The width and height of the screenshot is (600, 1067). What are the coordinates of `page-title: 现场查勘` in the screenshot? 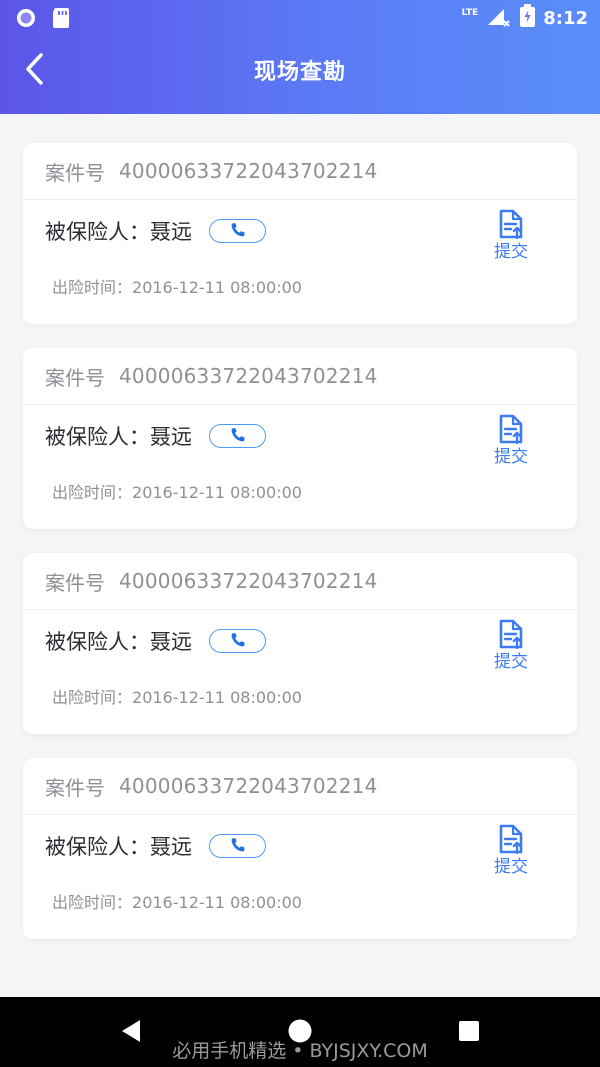 It's located at (299, 72).